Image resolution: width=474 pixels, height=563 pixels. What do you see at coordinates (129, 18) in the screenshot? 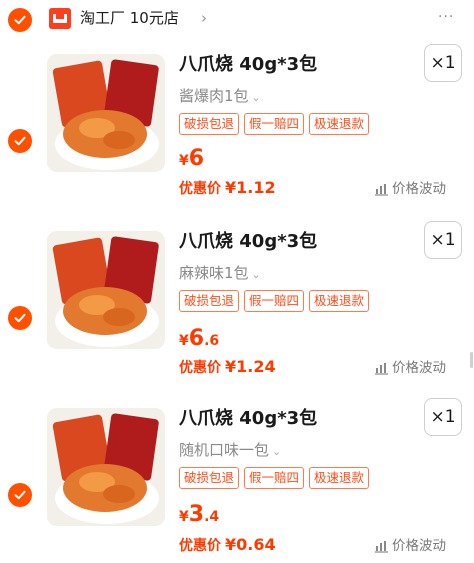
I see `store-name: 淘工厂 10元店` at bounding box center [129, 18].